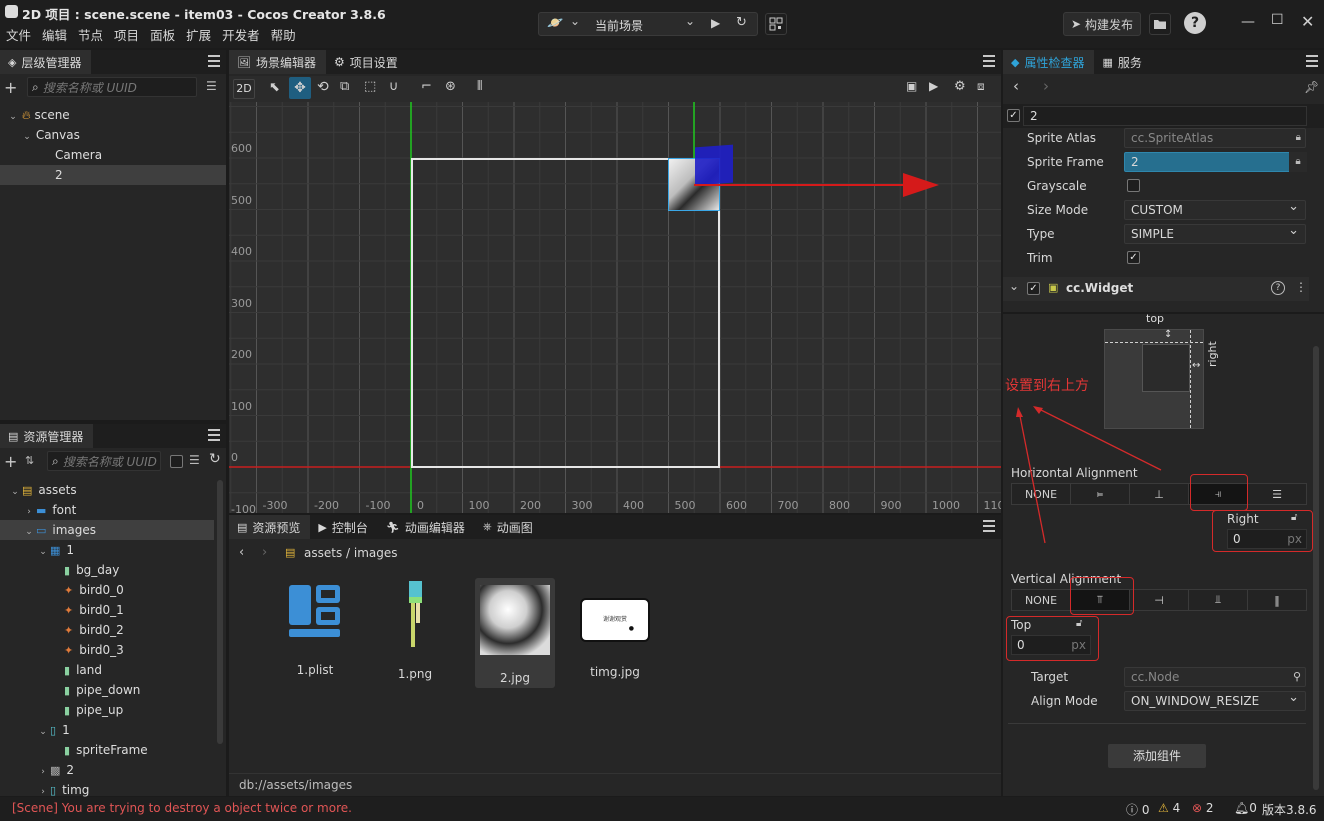  Describe the element at coordinates (1277, 494) in the screenshot. I see `h-align-stretch-button: ☰` at that location.